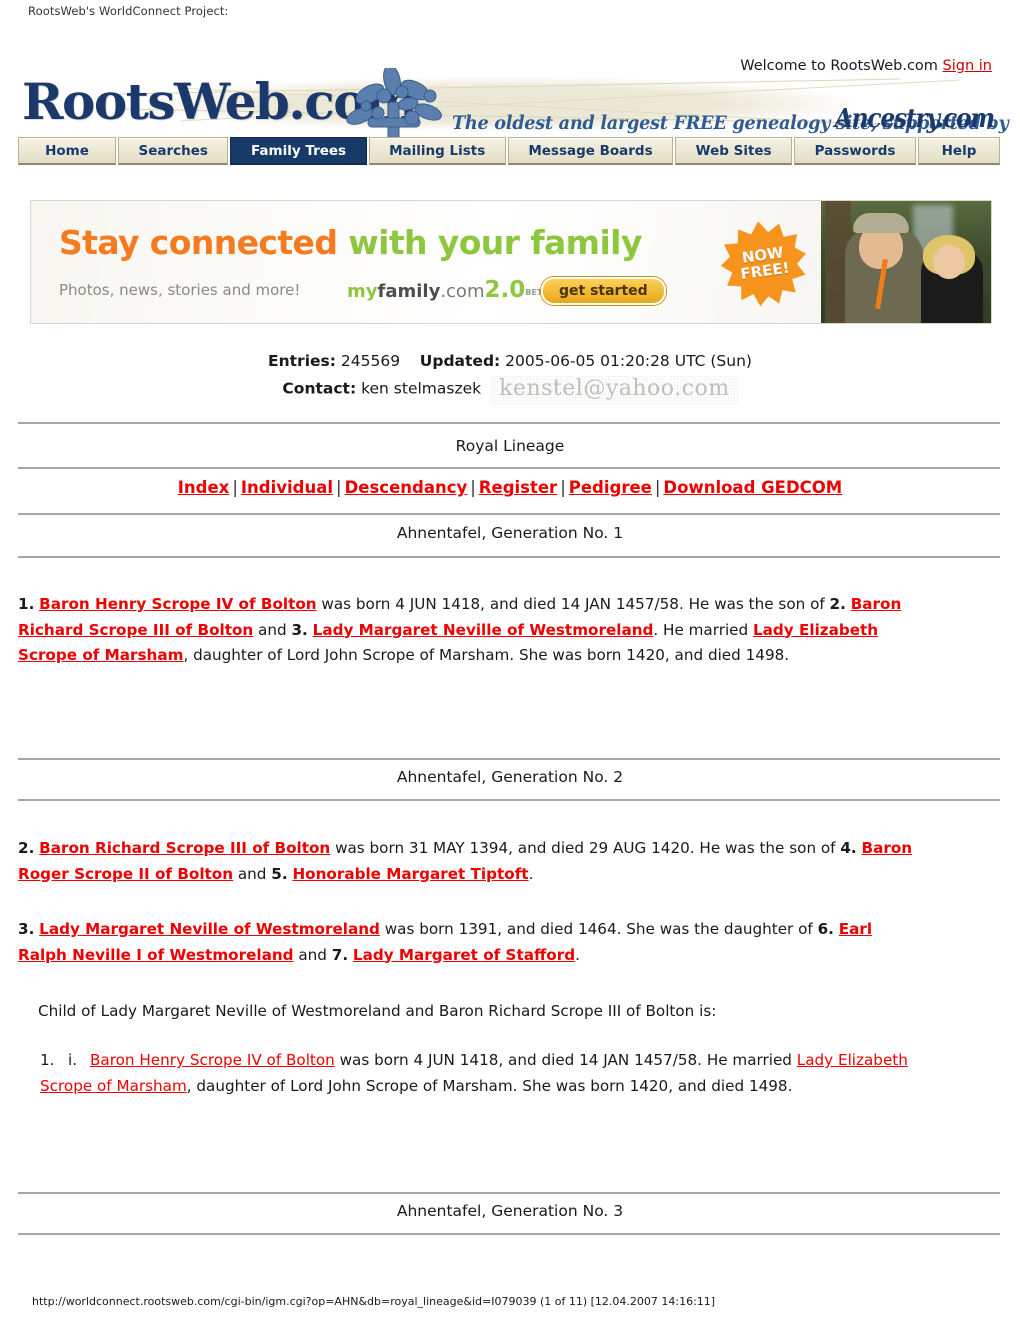  I want to click on contact-label: Contact:, so click(319, 388).